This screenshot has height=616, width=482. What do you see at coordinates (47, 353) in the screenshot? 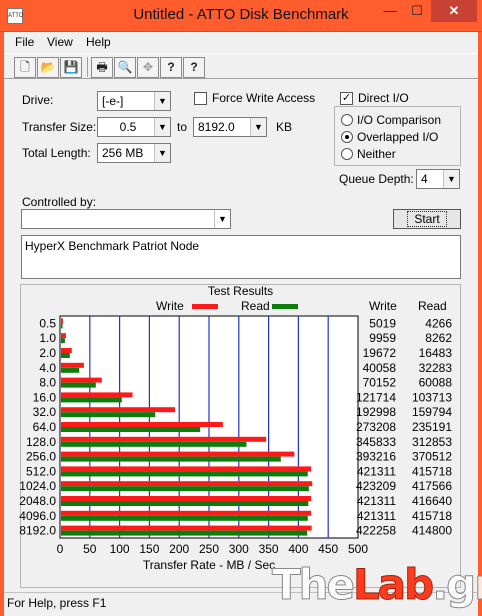
I see `category-label: 2.0` at bounding box center [47, 353].